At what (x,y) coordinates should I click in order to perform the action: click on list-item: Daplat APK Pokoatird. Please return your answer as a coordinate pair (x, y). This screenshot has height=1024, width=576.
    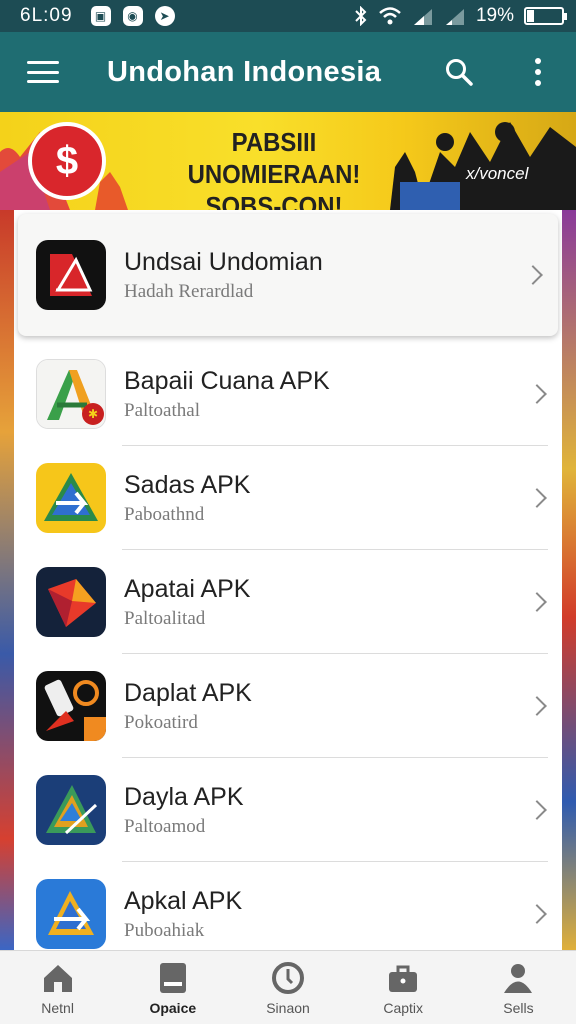
    Looking at the image, I should click on (288, 706).